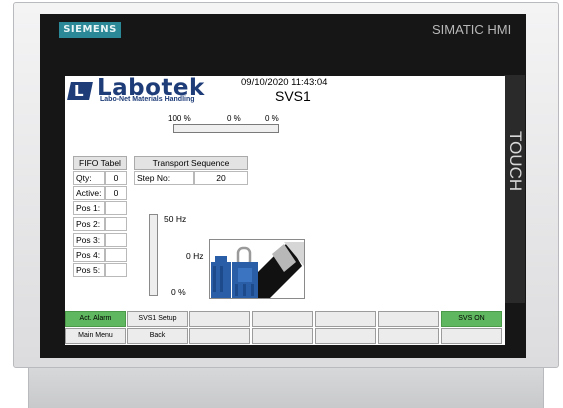  I want to click on transport-sequence-title: Transport Sequence, so click(191, 163).